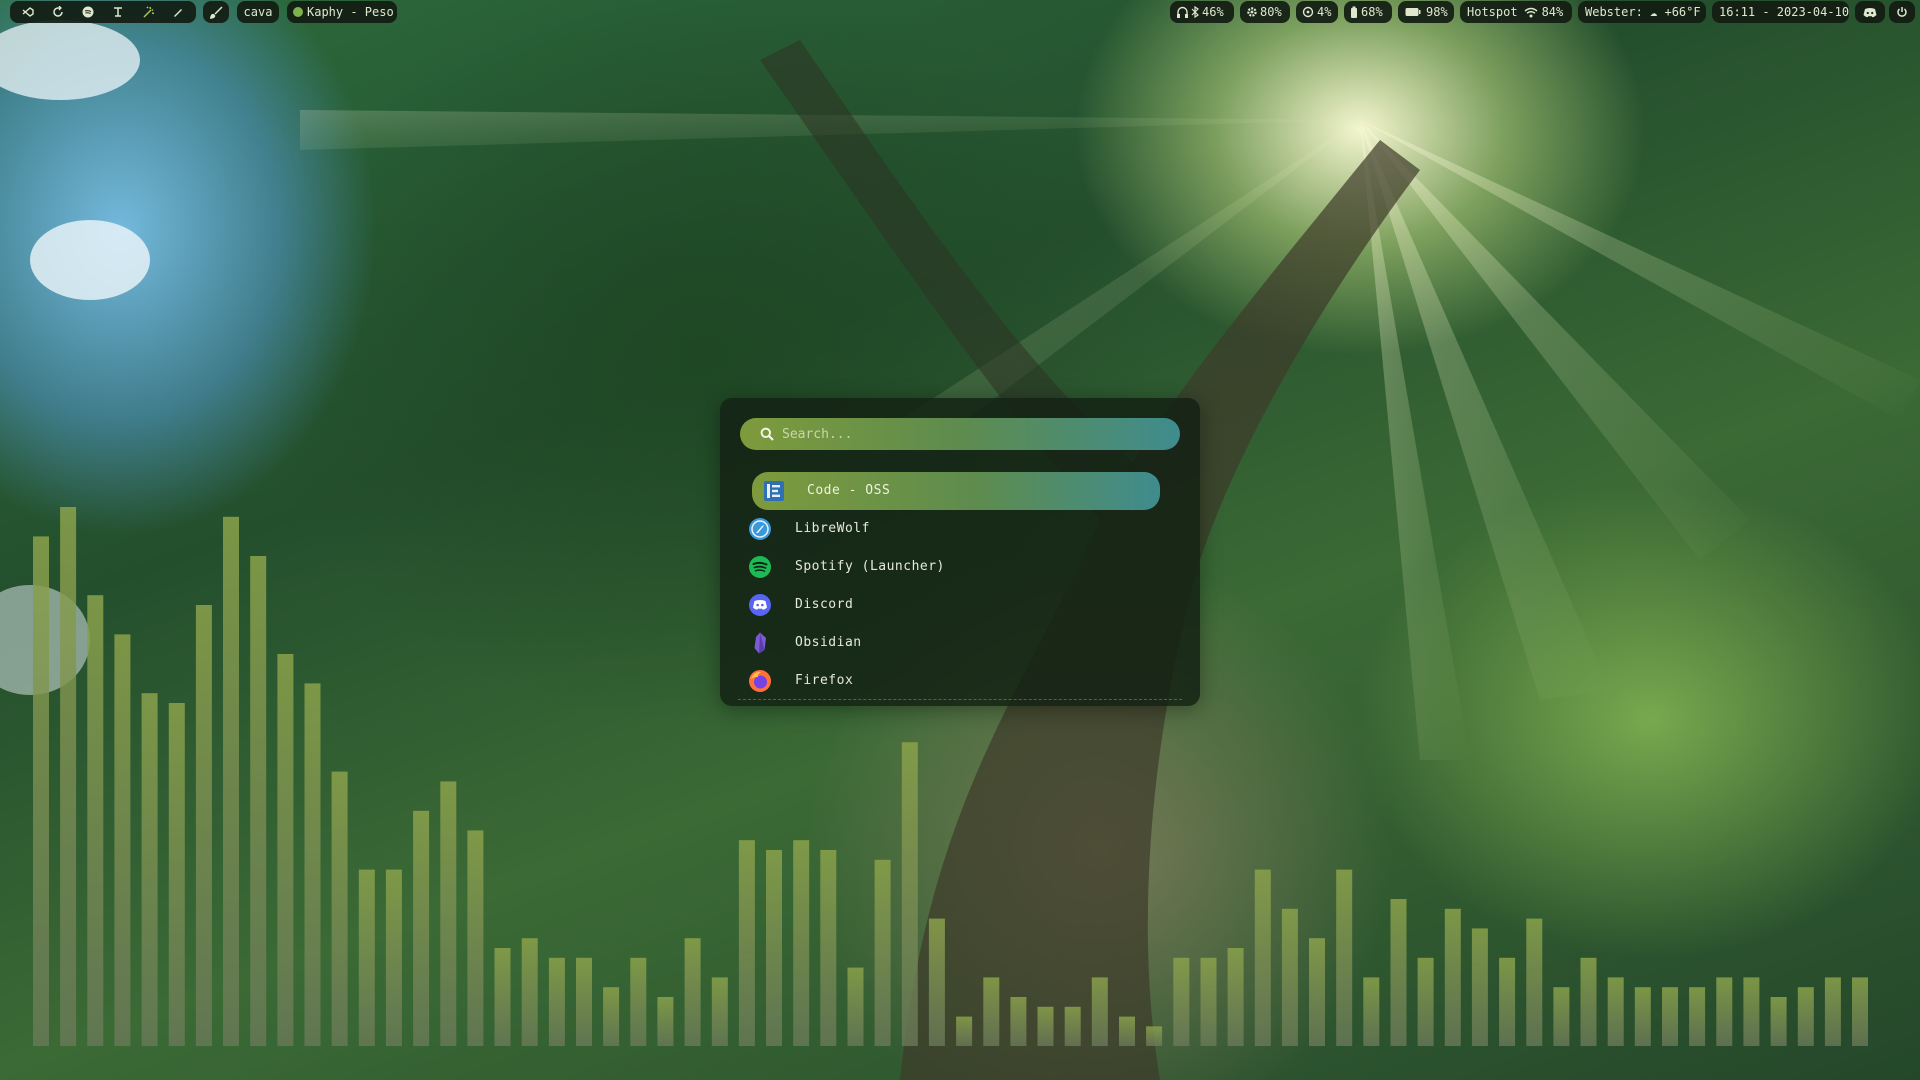 Image resolution: width=1920 pixels, height=1080 pixels. Describe the element at coordinates (849, 490) in the screenshot. I see `app-label: Code - OSS` at that location.